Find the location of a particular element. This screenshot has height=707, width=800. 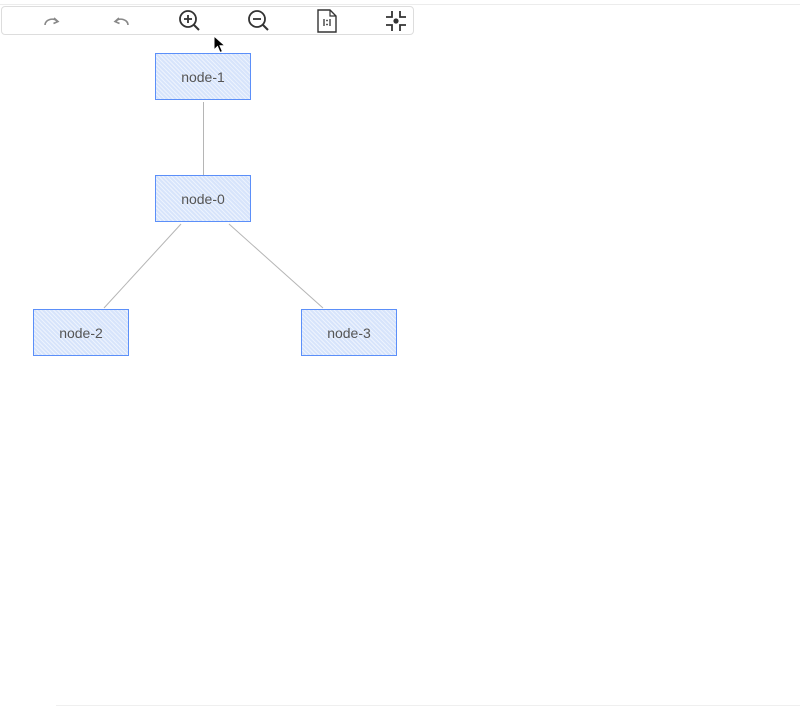

node-label: node-3 is located at coordinates (349, 332).